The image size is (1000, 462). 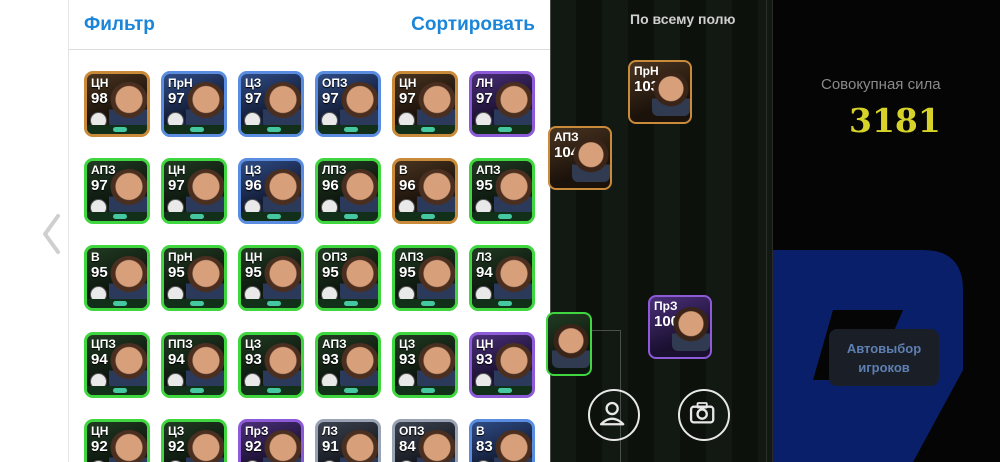 I want to click on player-card: ЦЗ 92, so click(x=194, y=440).